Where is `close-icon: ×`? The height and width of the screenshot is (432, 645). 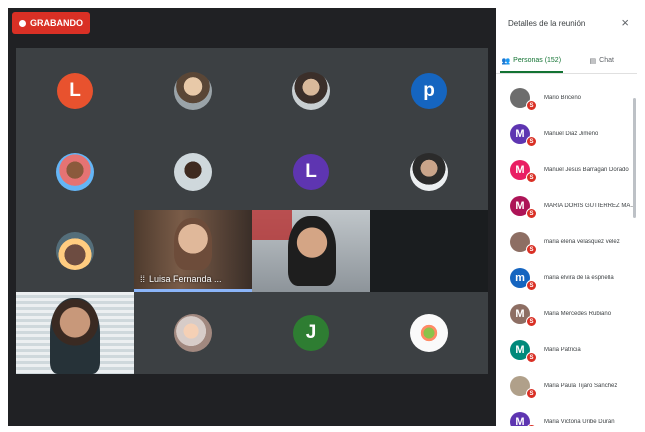 close-icon: × is located at coordinates (625, 22).